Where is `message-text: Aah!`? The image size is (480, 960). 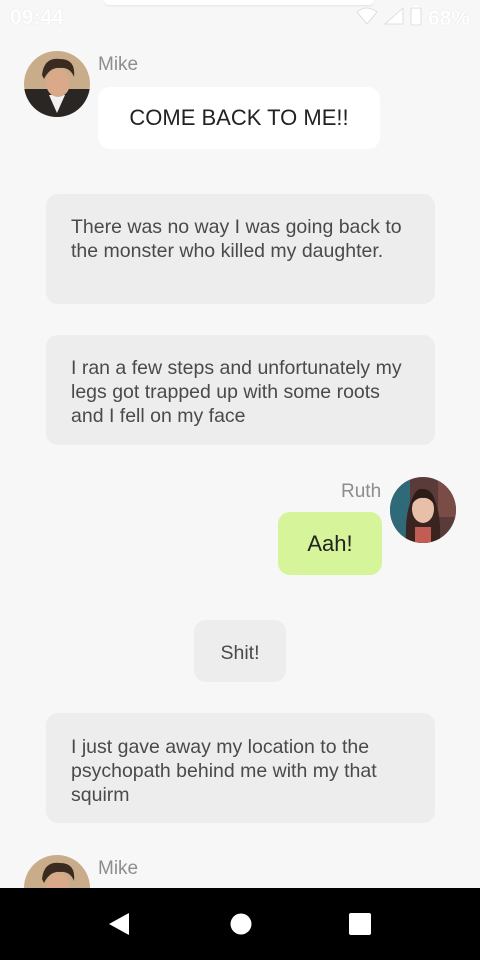 message-text: Aah! is located at coordinates (330, 543).